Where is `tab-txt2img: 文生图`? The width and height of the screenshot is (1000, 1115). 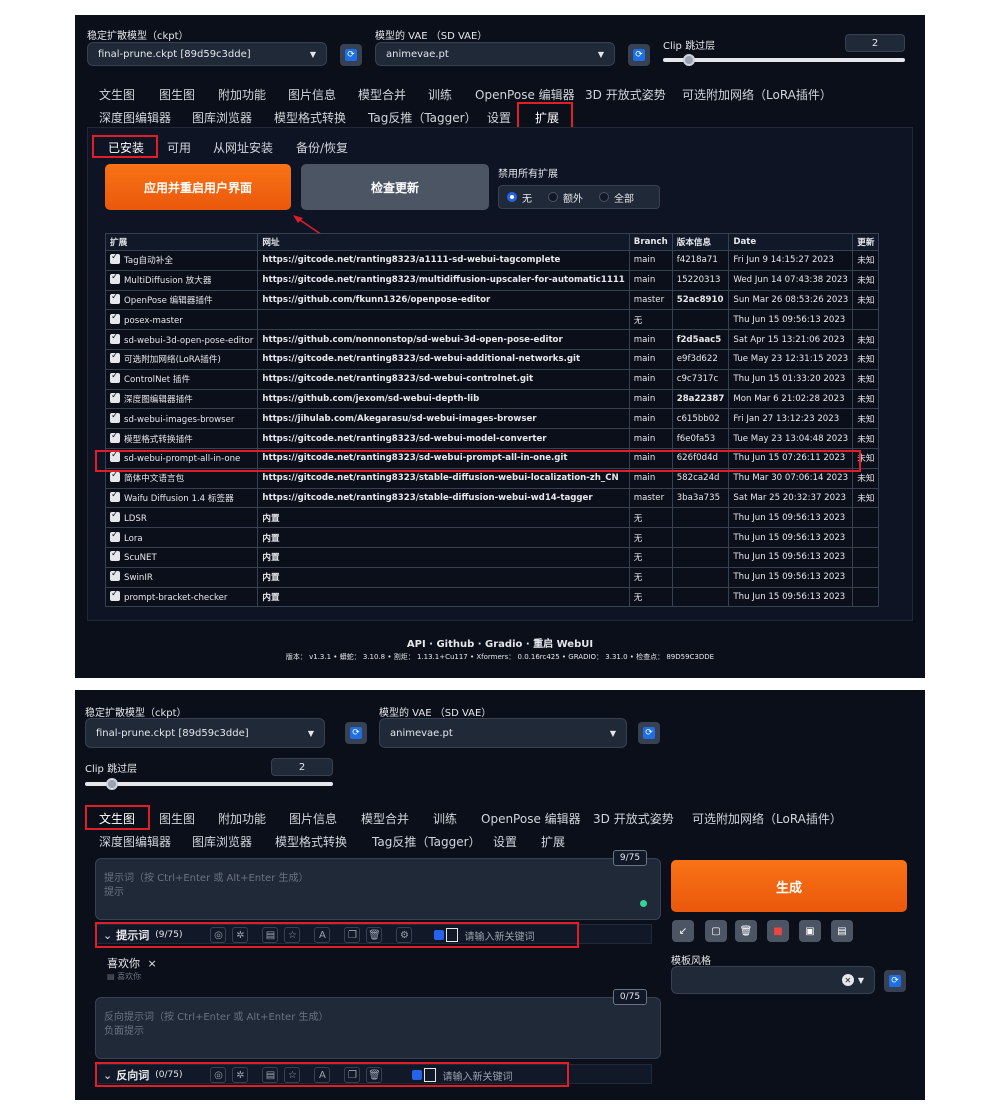 tab-txt2img: 文生图 is located at coordinates (117, 94).